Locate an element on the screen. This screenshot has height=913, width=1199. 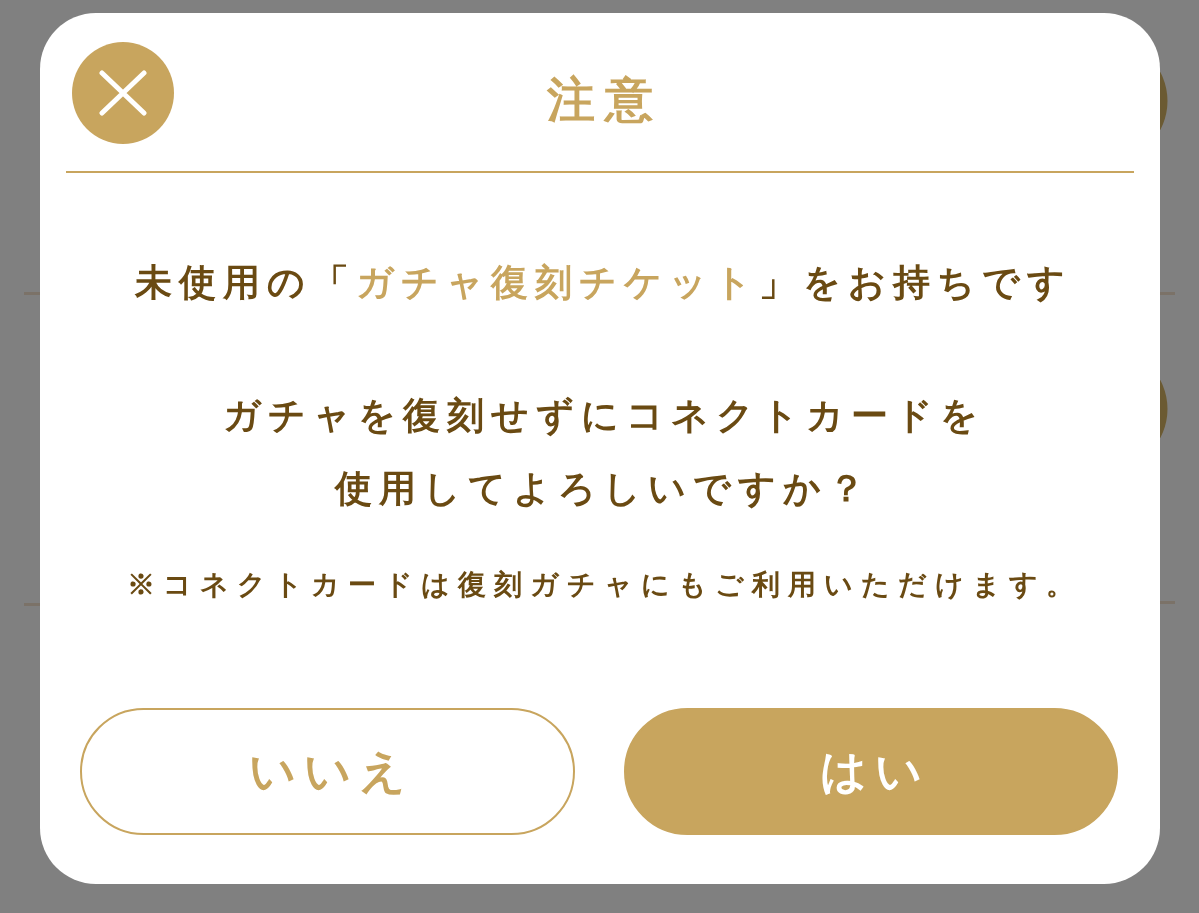
cancel-button: いいえ is located at coordinates (327, 771).